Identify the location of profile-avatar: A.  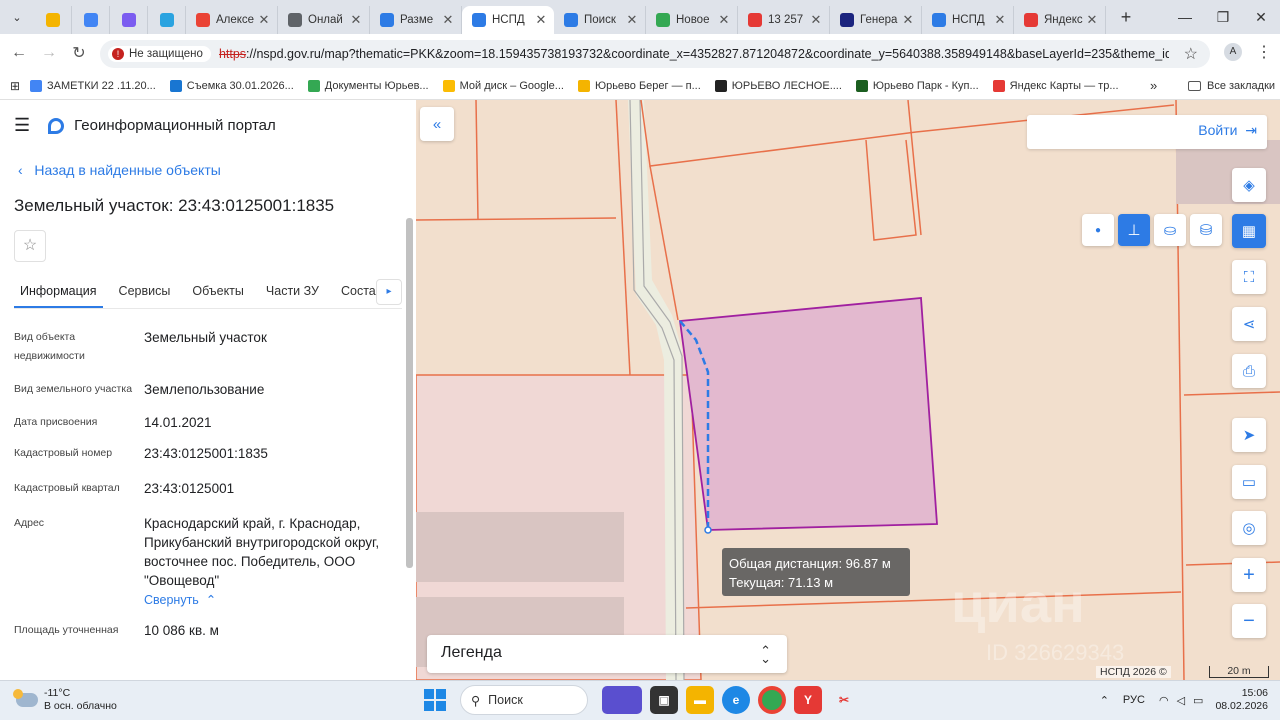
(1233, 52).